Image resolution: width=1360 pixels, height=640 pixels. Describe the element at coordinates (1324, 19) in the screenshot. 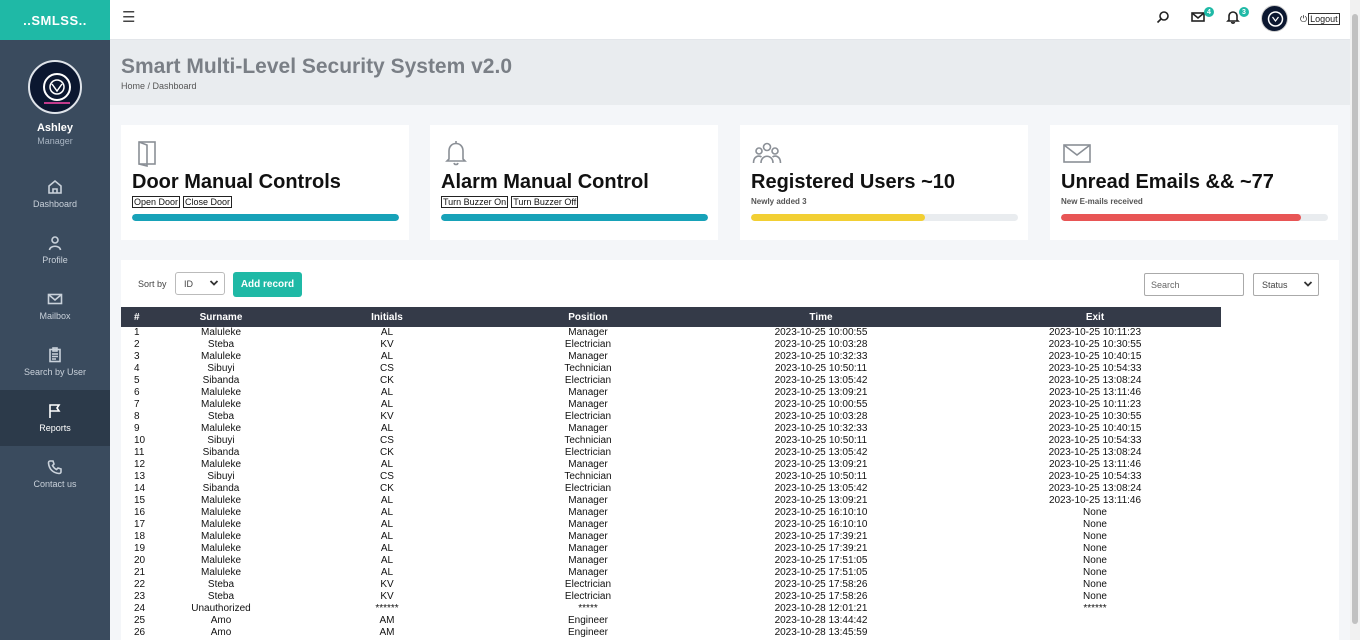

I see `logout-label: Logout` at that location.